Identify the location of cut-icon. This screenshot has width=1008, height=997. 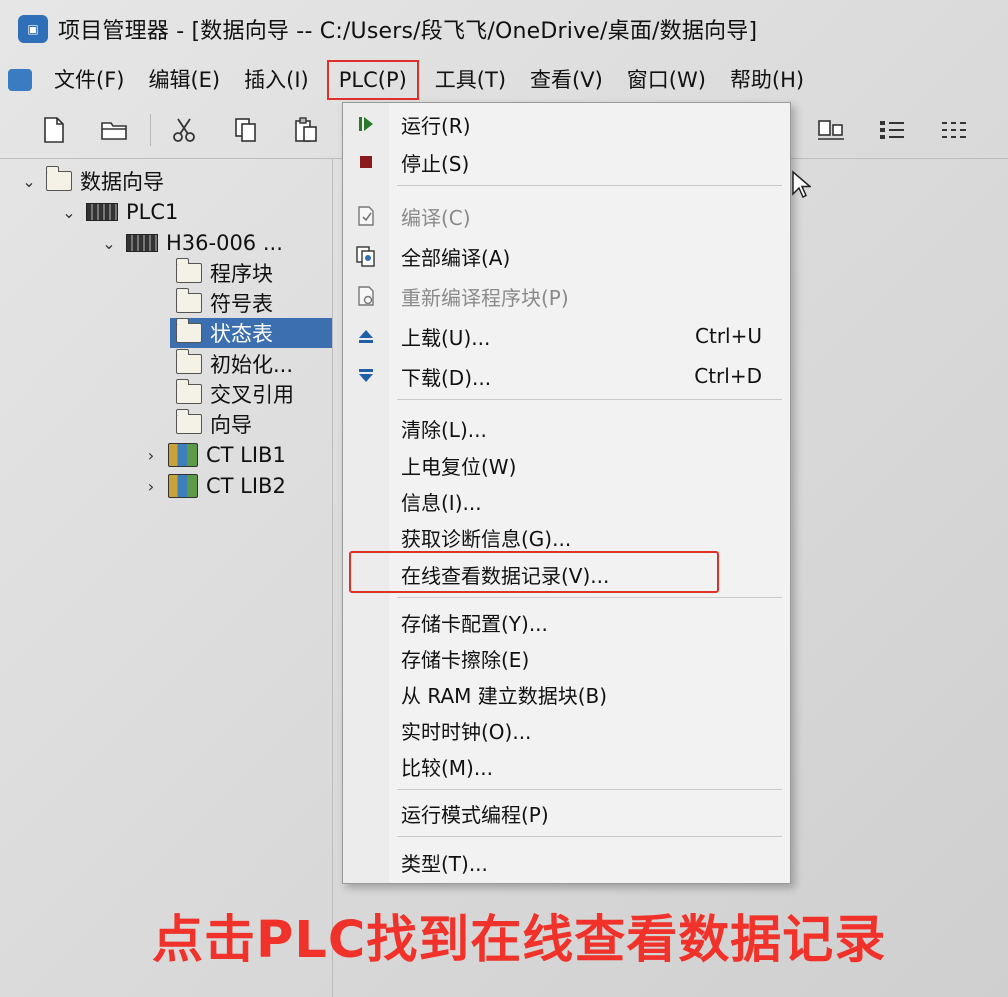
(184, 130).